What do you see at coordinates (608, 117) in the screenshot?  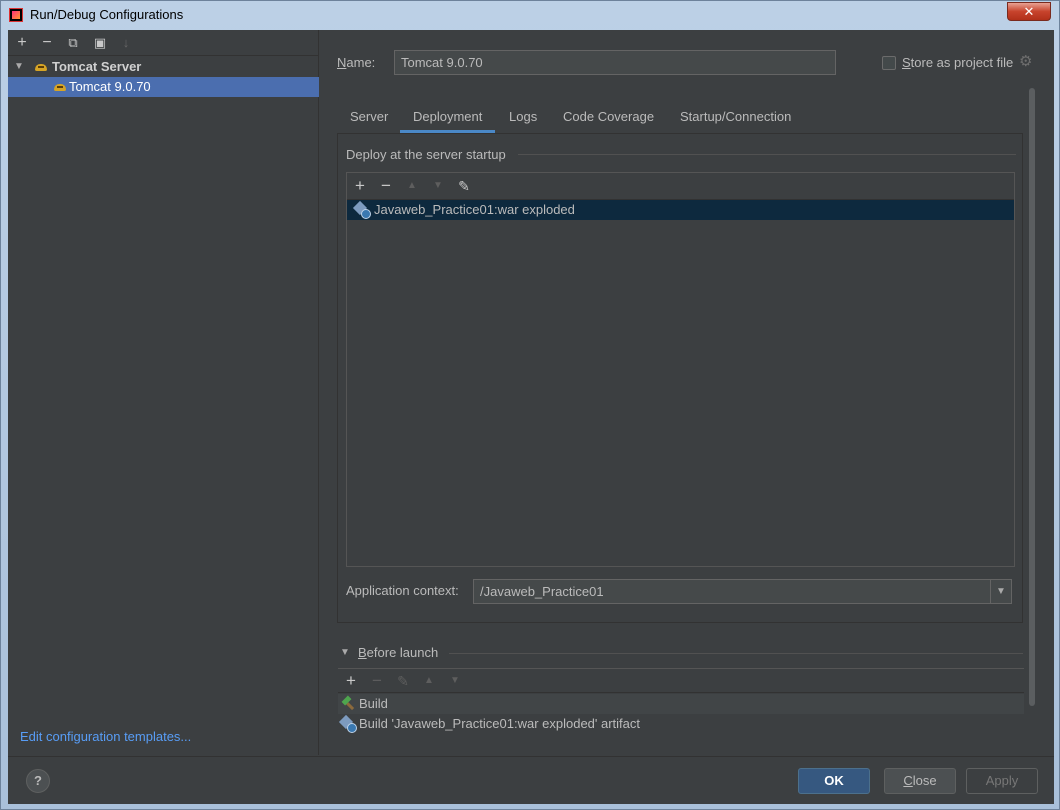 I see `tab-code-coverage: Code Coverage` at bounding box center [608, 117].